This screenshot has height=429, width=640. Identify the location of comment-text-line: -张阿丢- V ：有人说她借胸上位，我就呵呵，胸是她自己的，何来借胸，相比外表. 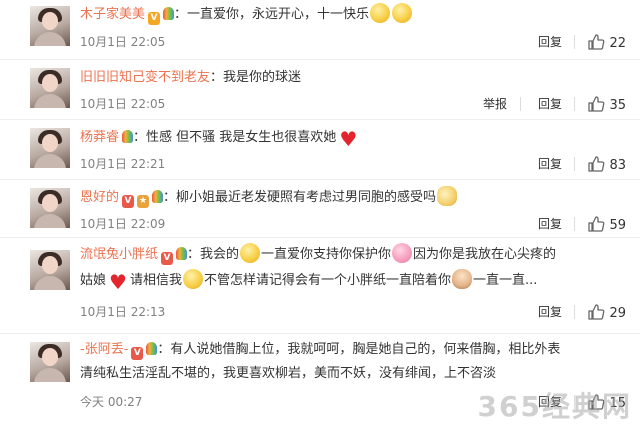
(354, 350).